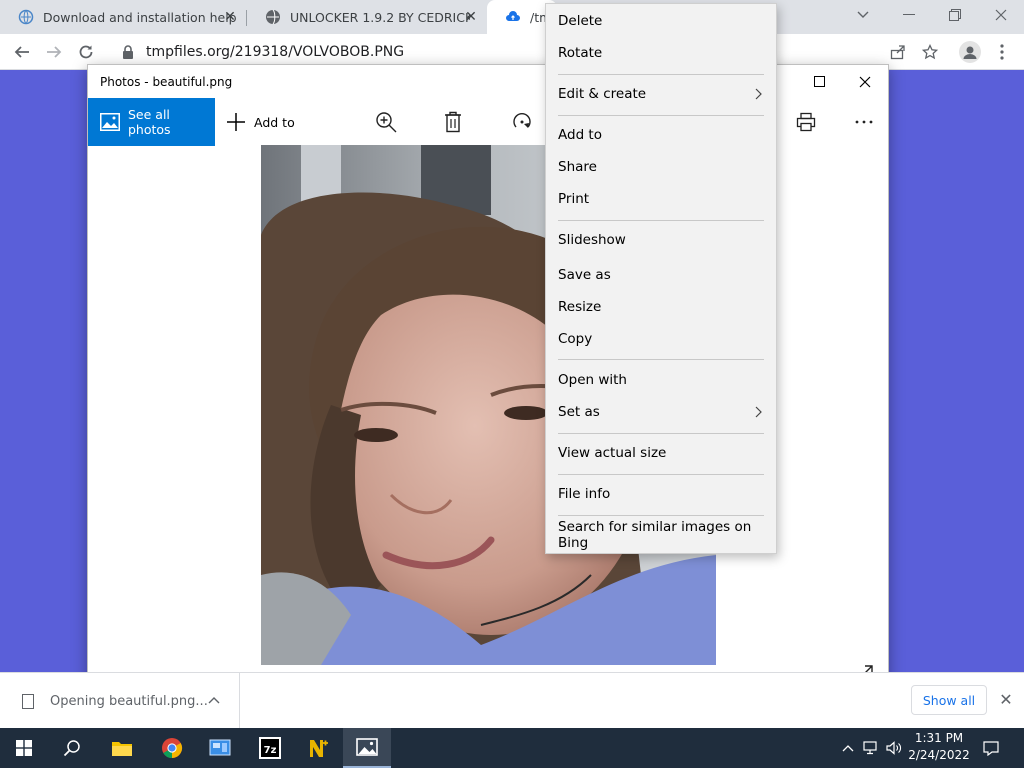  Describe the element at coordinates (22, 52) in the screenshot. I see `back-arrow-icon` at that location.